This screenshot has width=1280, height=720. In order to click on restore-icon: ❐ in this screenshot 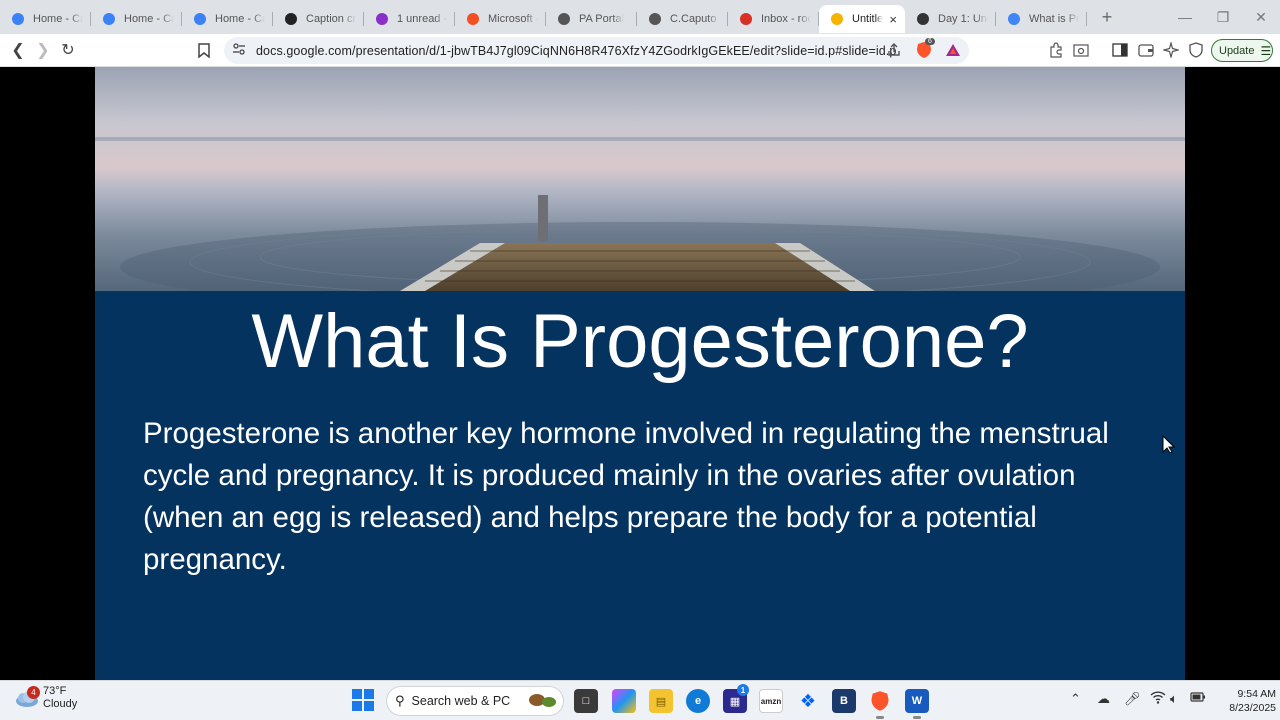, I will do `click(1223, 17)`.